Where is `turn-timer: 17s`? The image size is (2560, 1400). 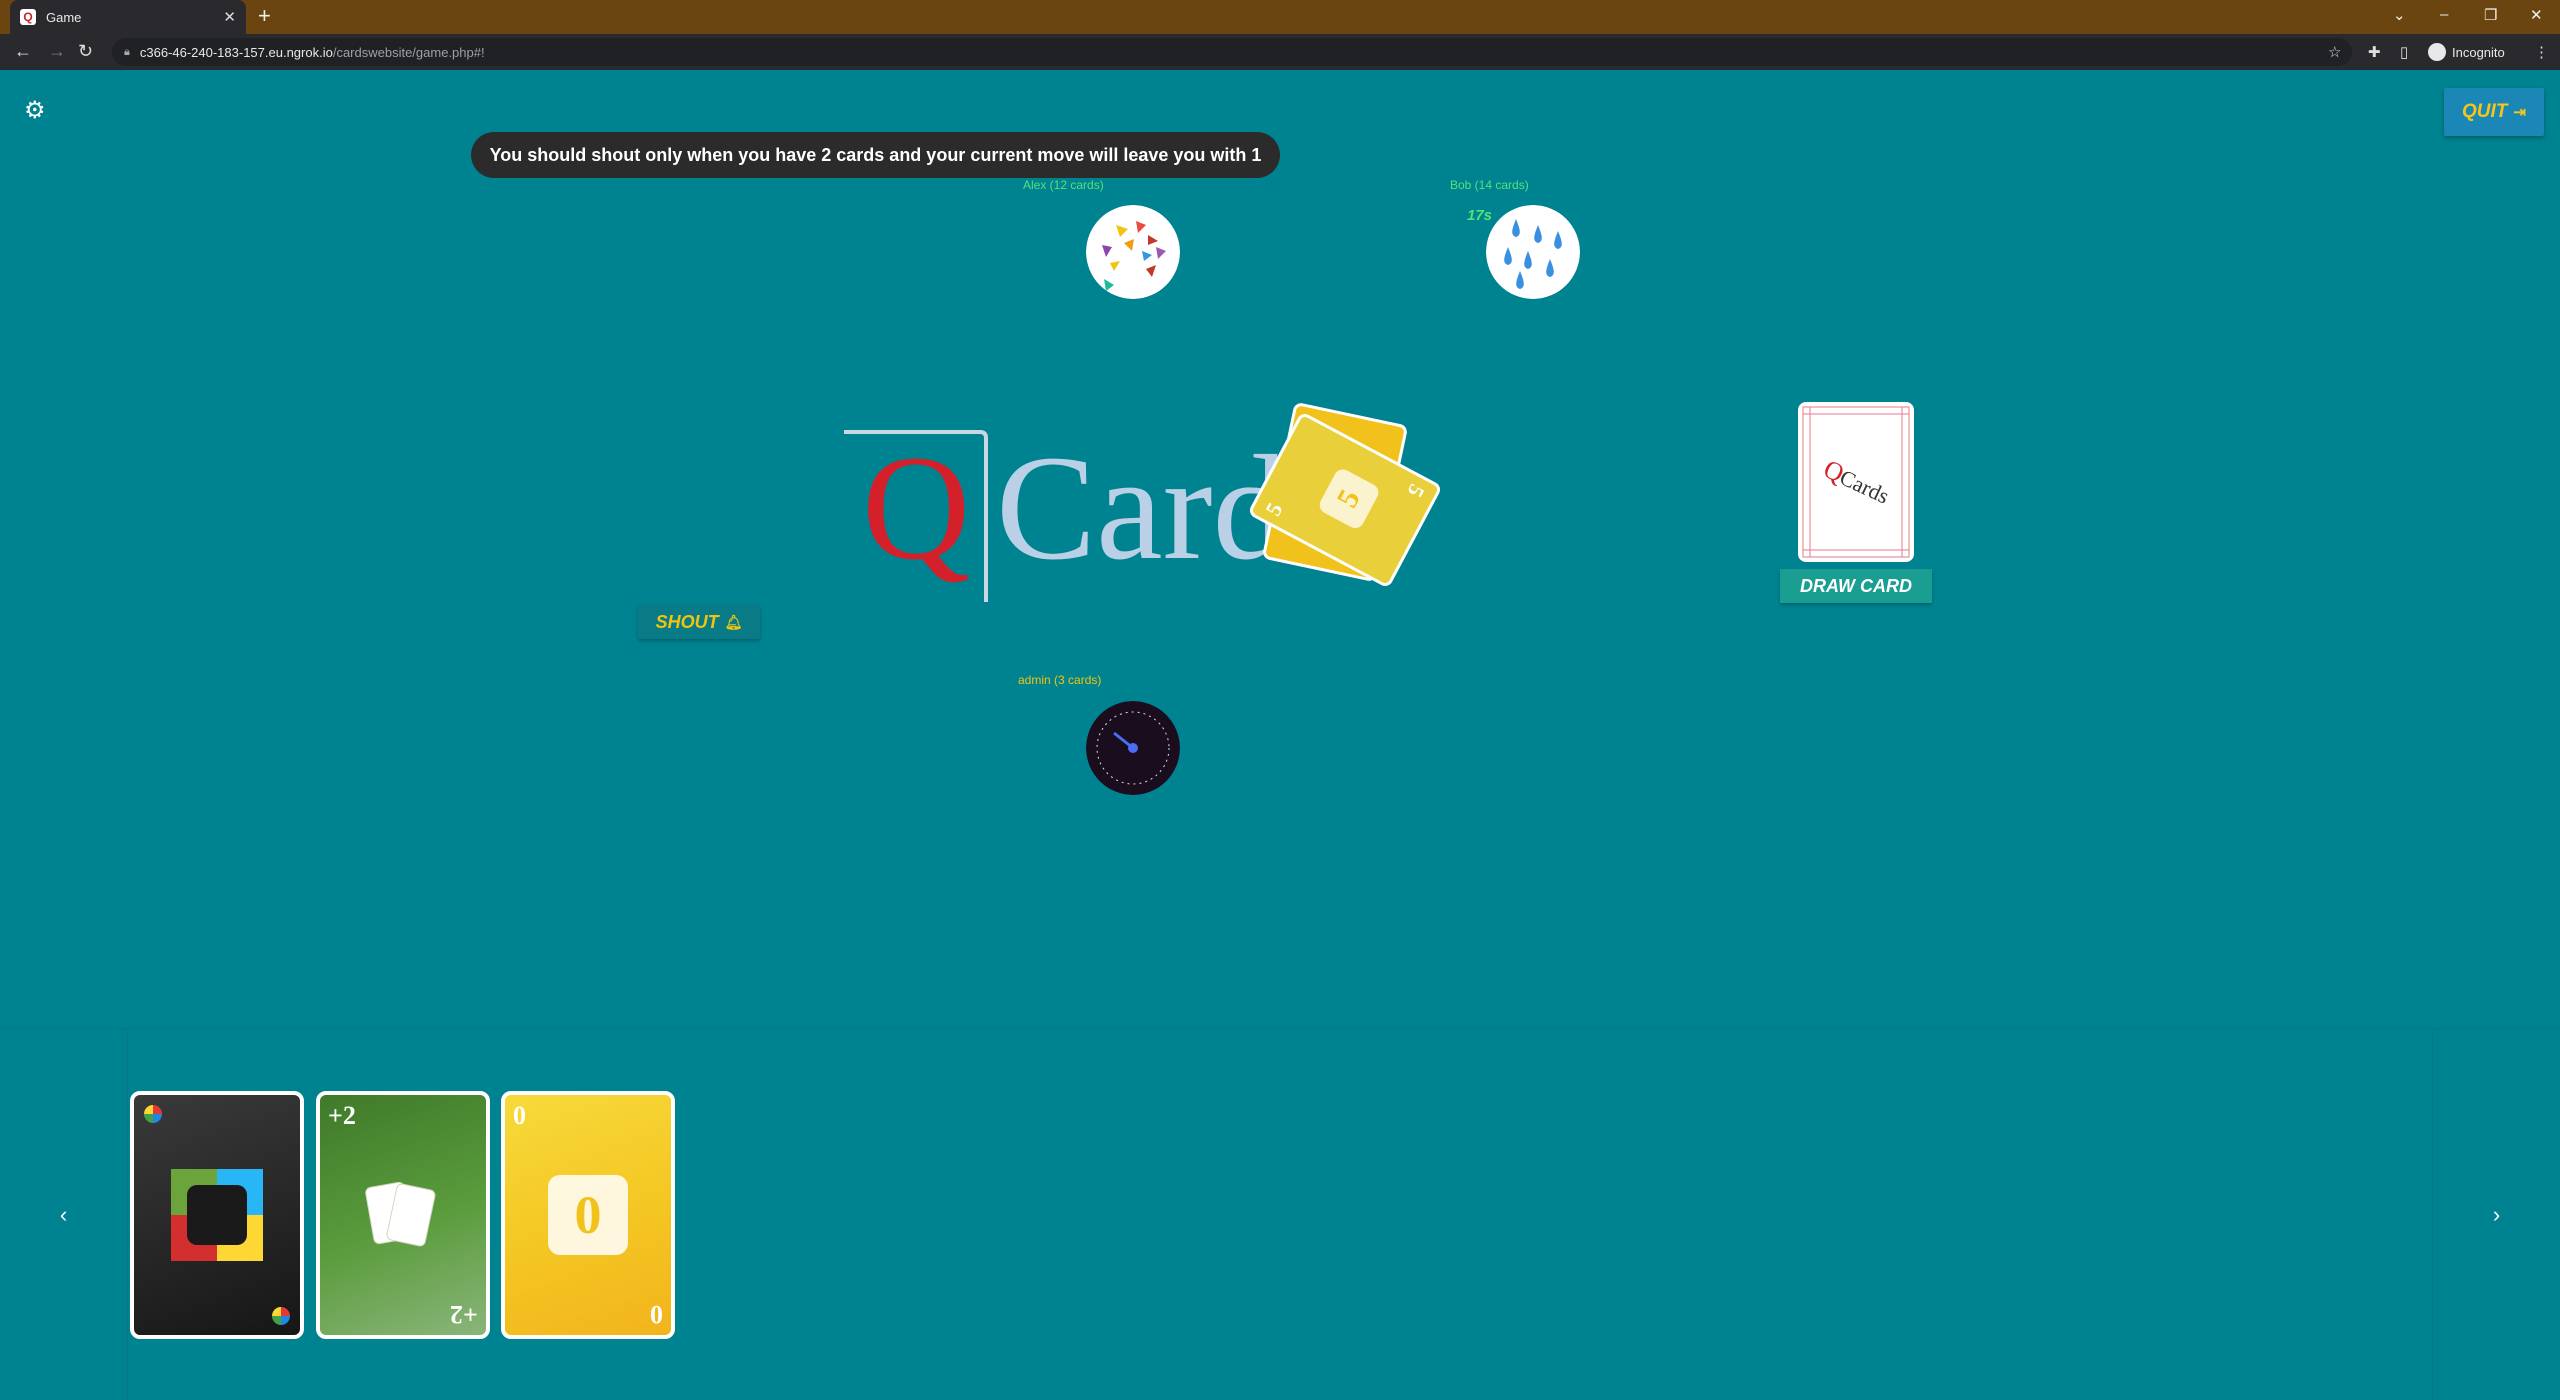
turn-timer: 17s is located at coordinates (1480, 215).